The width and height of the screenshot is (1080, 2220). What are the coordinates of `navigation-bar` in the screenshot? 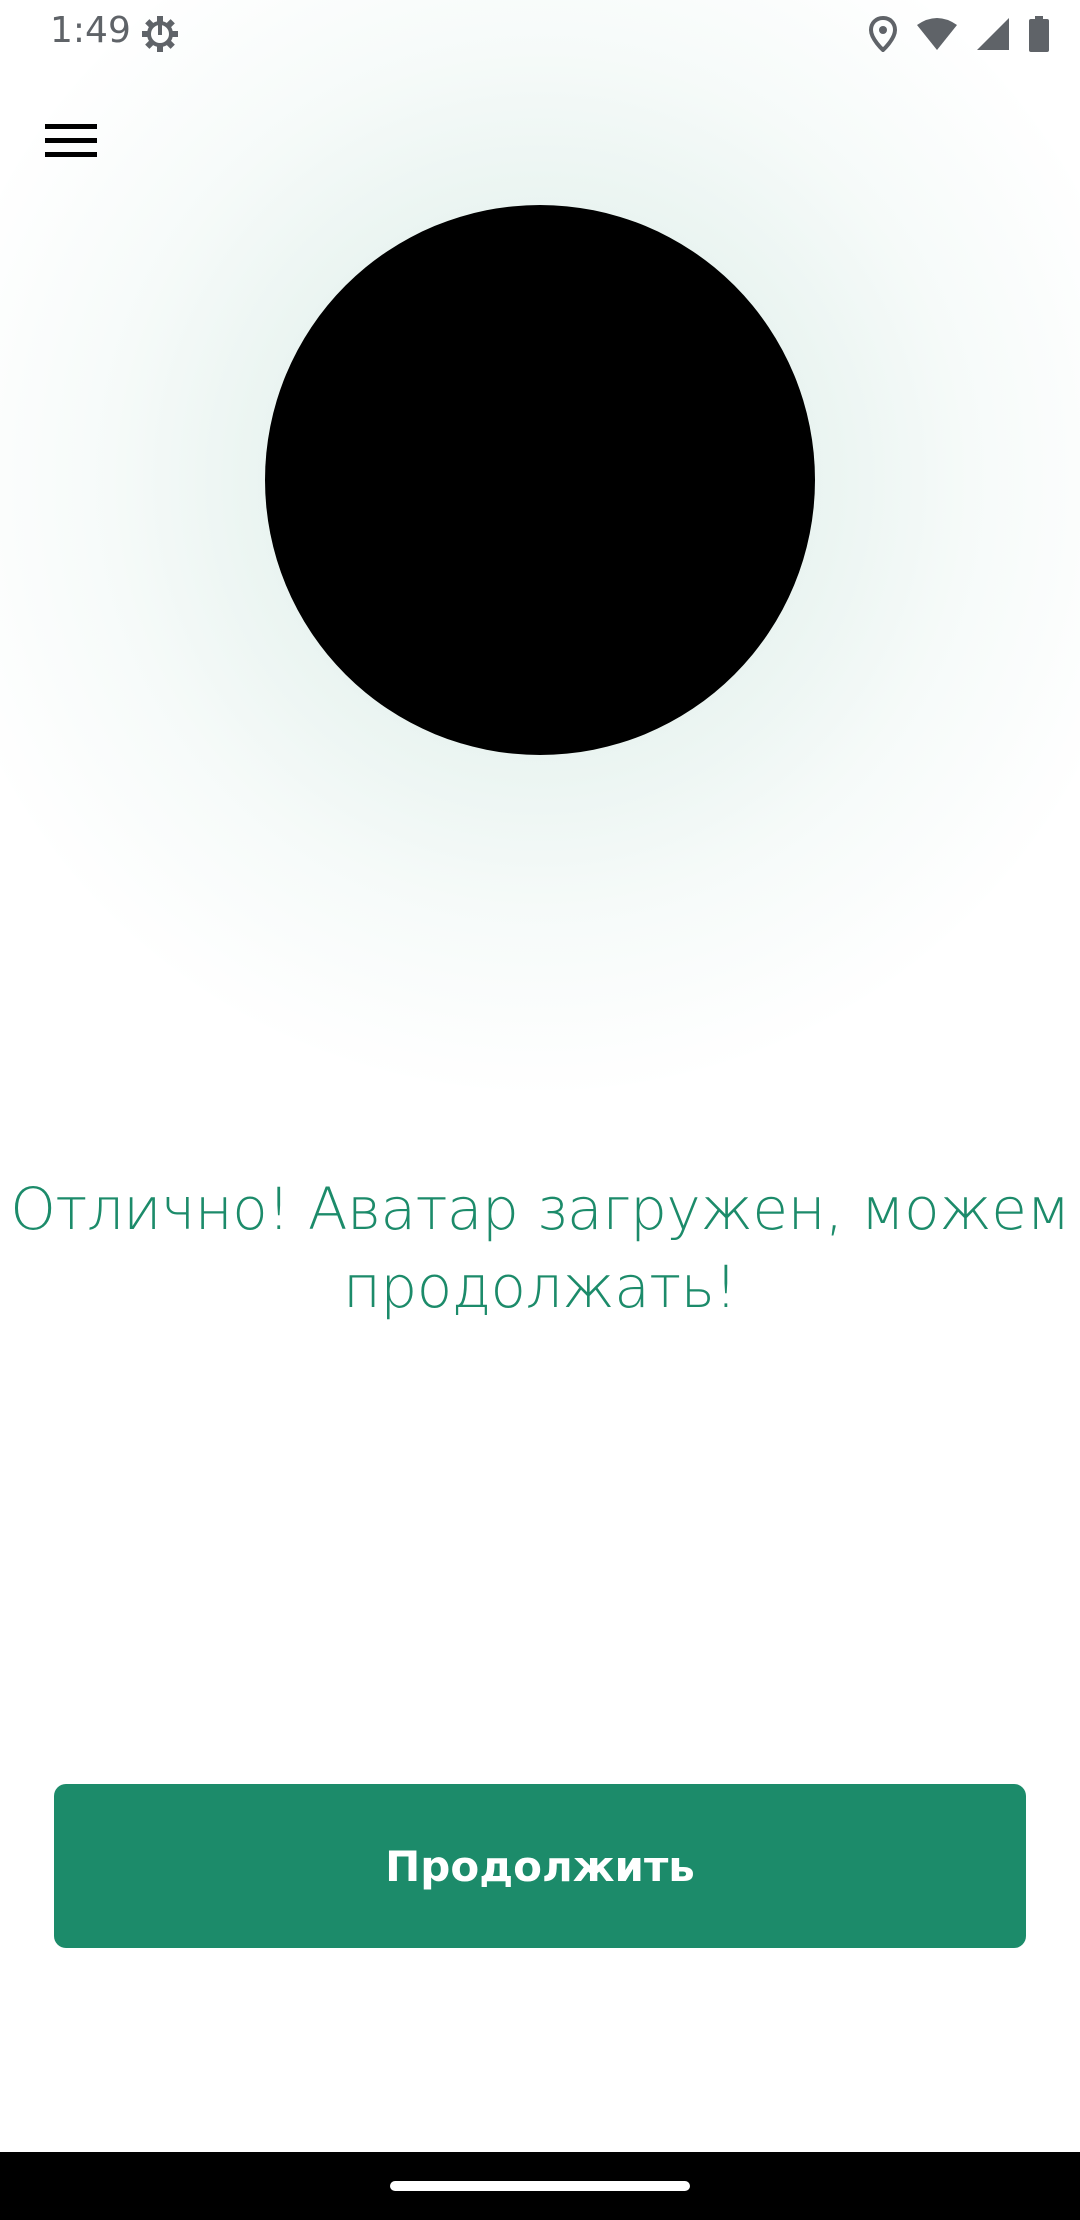 It's located at (540, 2186).